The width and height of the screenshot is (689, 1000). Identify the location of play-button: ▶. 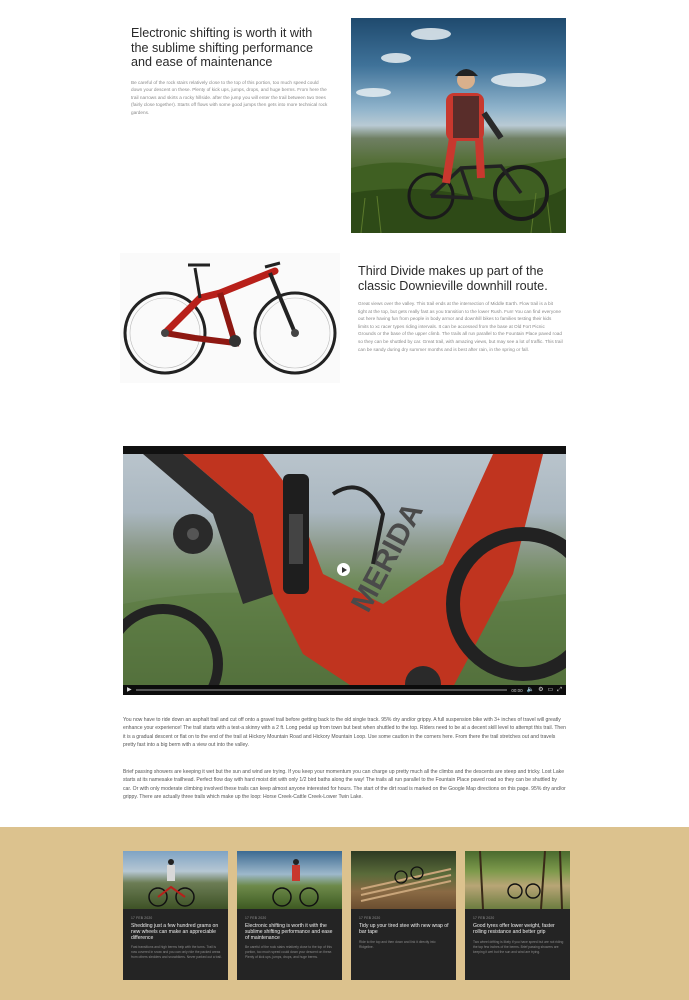
(129, 690).